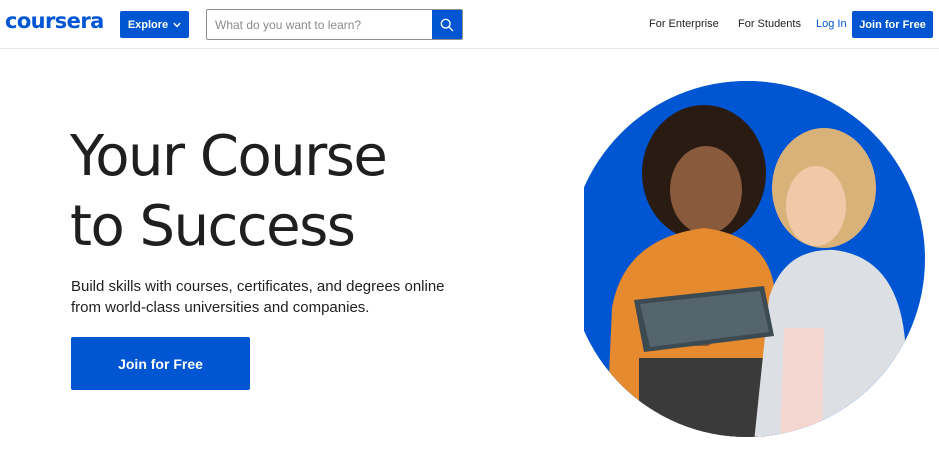 The height and width of the screenshot is (472, 939). What do you see at coordinates (229, 156) in the screenshot?
I see `hero-title-line-1: Your Course` at bounding box center [229, 156].